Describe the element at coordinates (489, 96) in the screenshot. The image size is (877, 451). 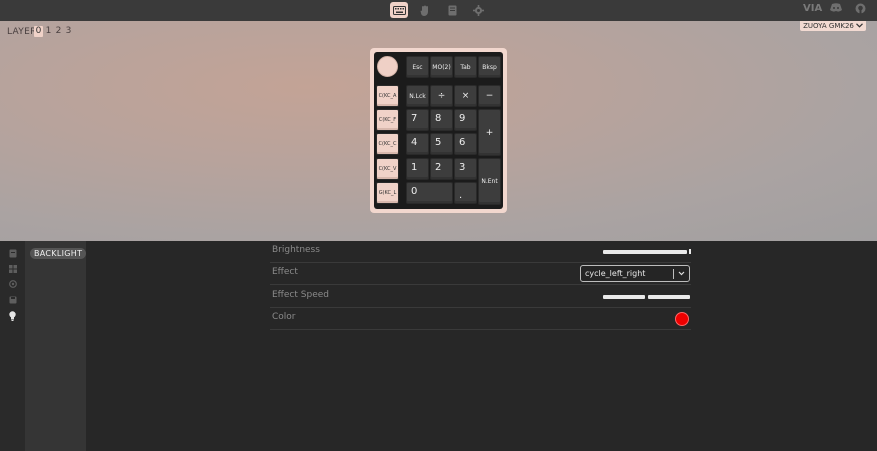
I see `key-minus: −` at that location.